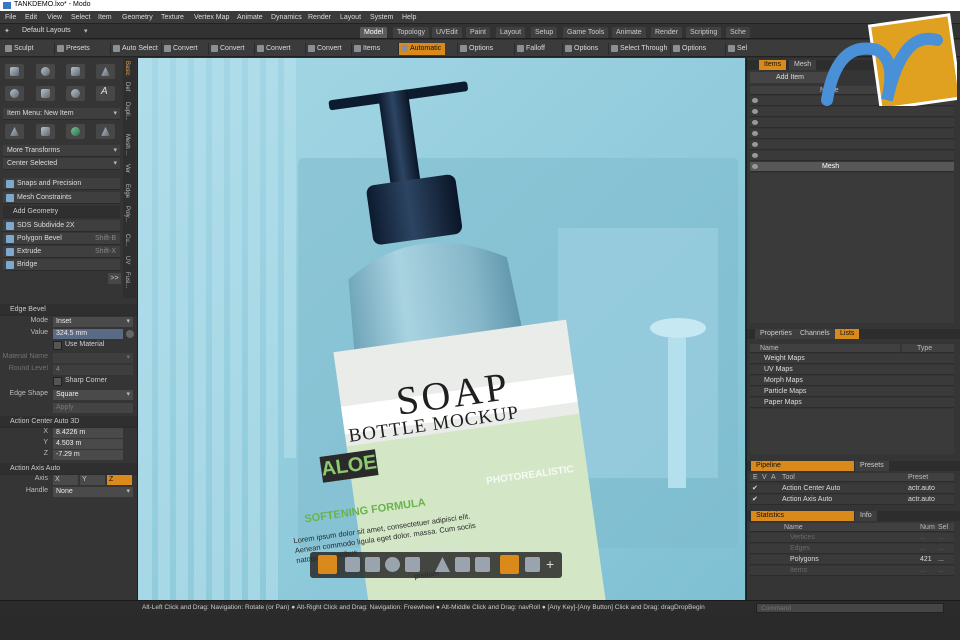 The image size is (960, 640). Describe the element at coordinates (286, 17) in the screenshot. I see `menu-dynamics: Dynamics` at that location.